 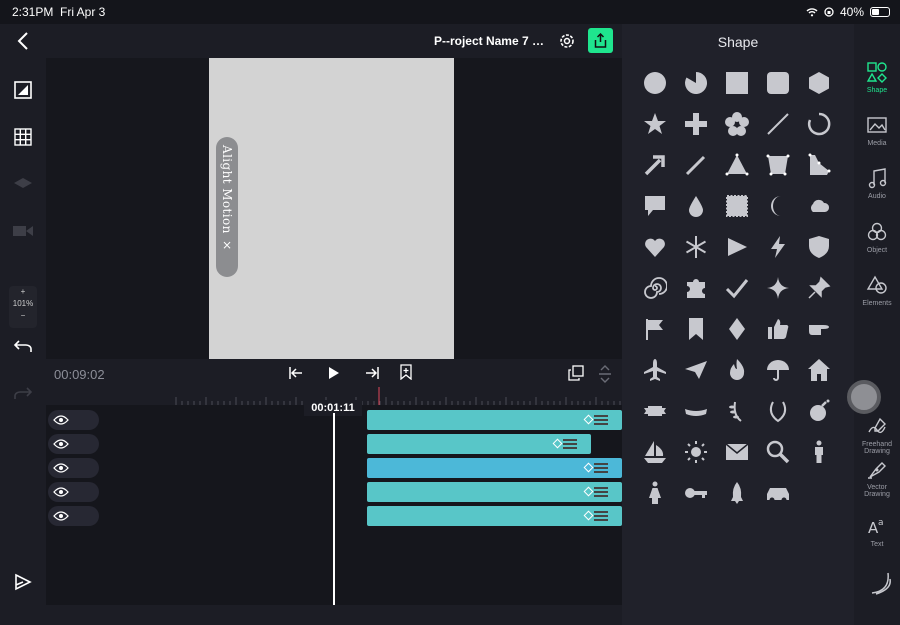 What do you see at coordinates (654, 492) in the screenshot?
I see `shape-woman-icon` at bounding box center [654, 492].